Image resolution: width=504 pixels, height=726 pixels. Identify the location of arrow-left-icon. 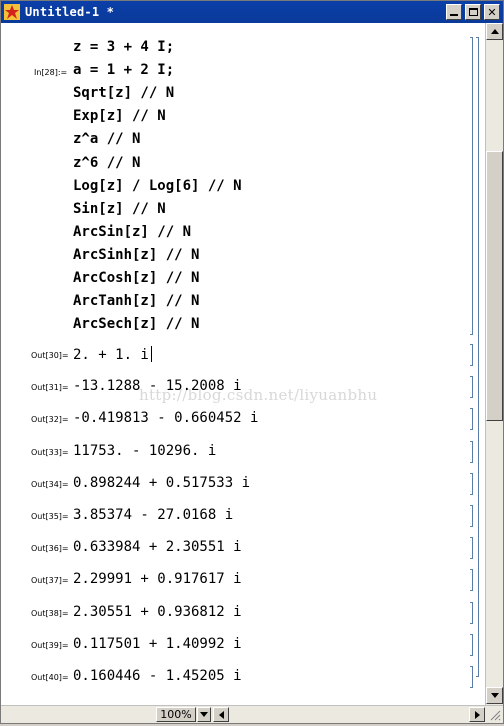
(221, 714).